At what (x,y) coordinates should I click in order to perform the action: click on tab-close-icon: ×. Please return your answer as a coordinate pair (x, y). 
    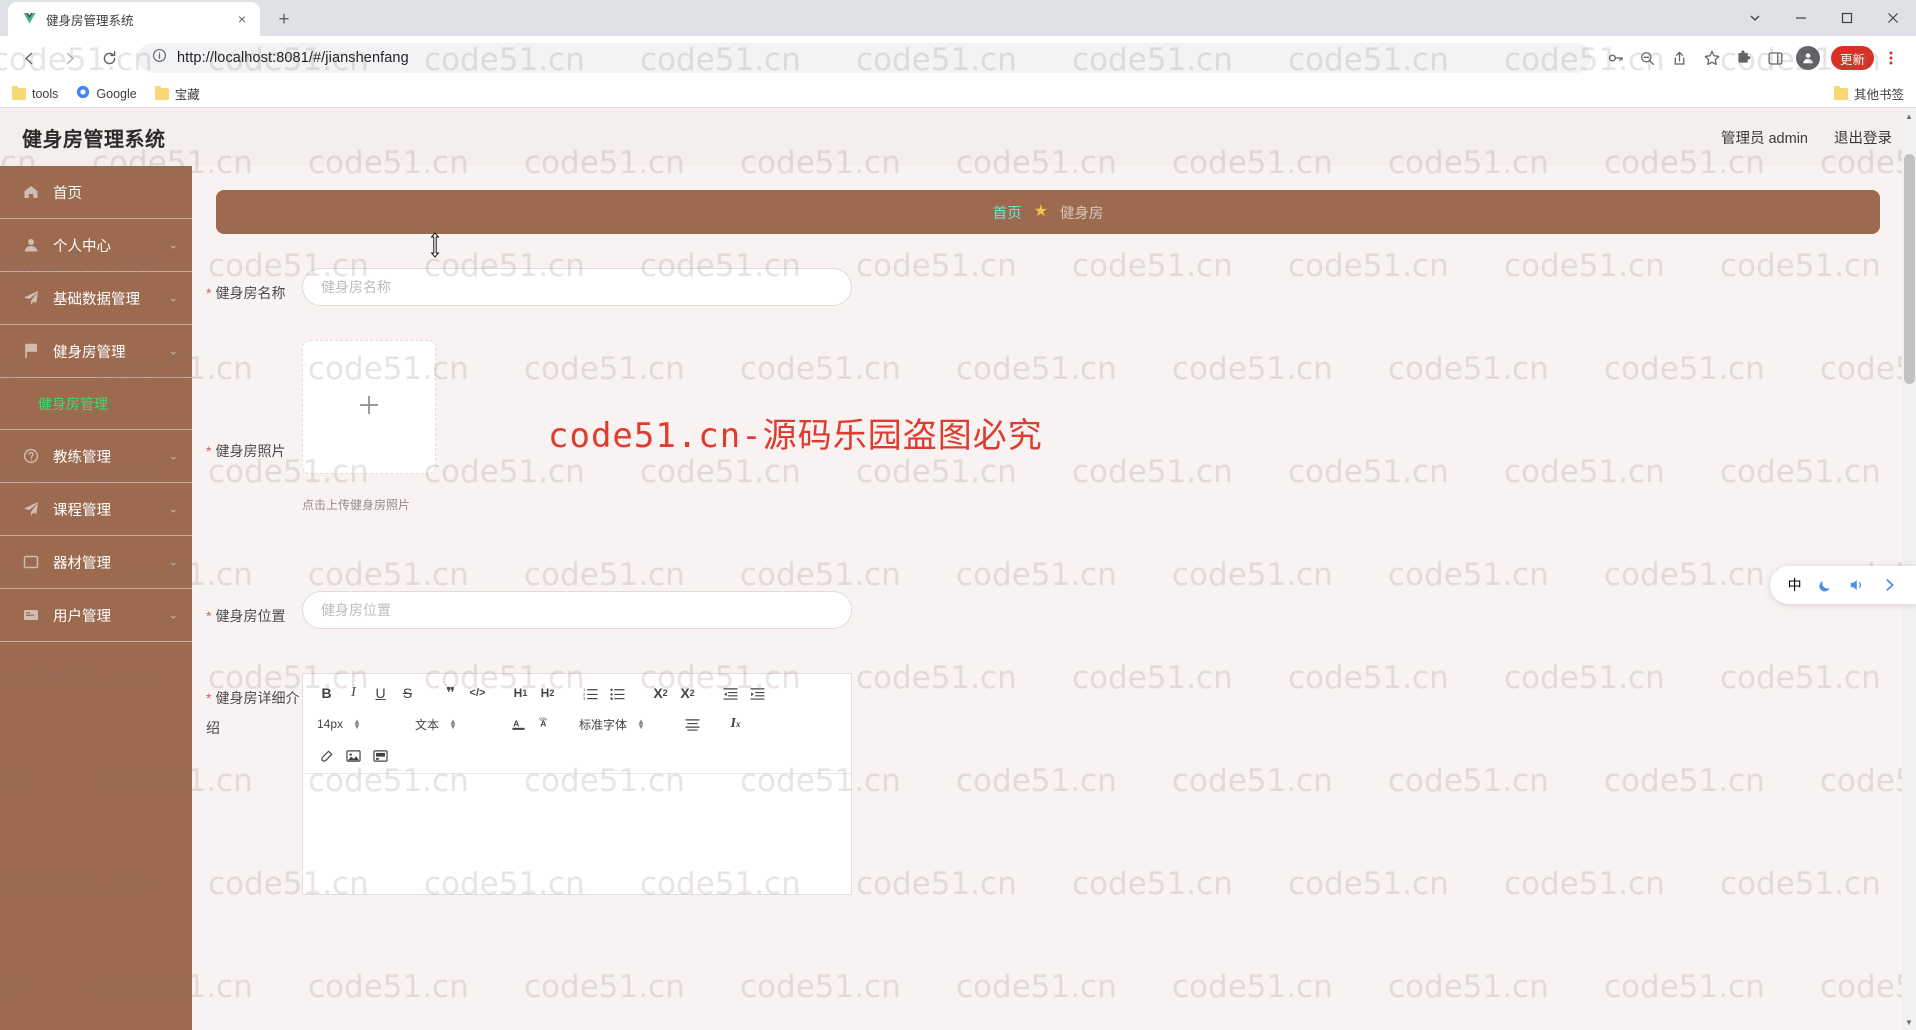
    Looking at the image, I should click on (242, 19).